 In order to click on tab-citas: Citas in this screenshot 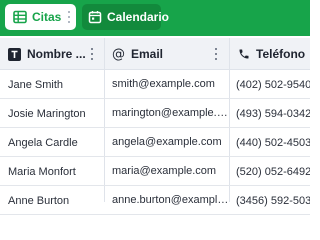, I will do `click(40, 17)`.